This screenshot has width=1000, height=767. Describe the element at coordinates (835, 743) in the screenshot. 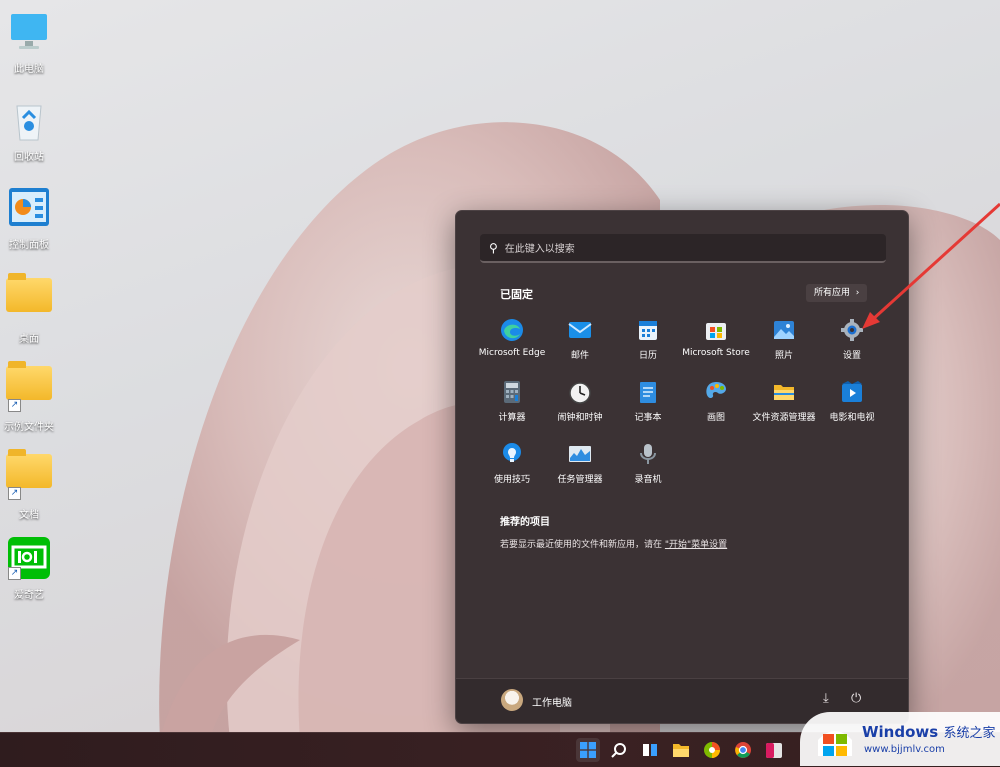

I see `windows-flag-logo-icon` at that location.